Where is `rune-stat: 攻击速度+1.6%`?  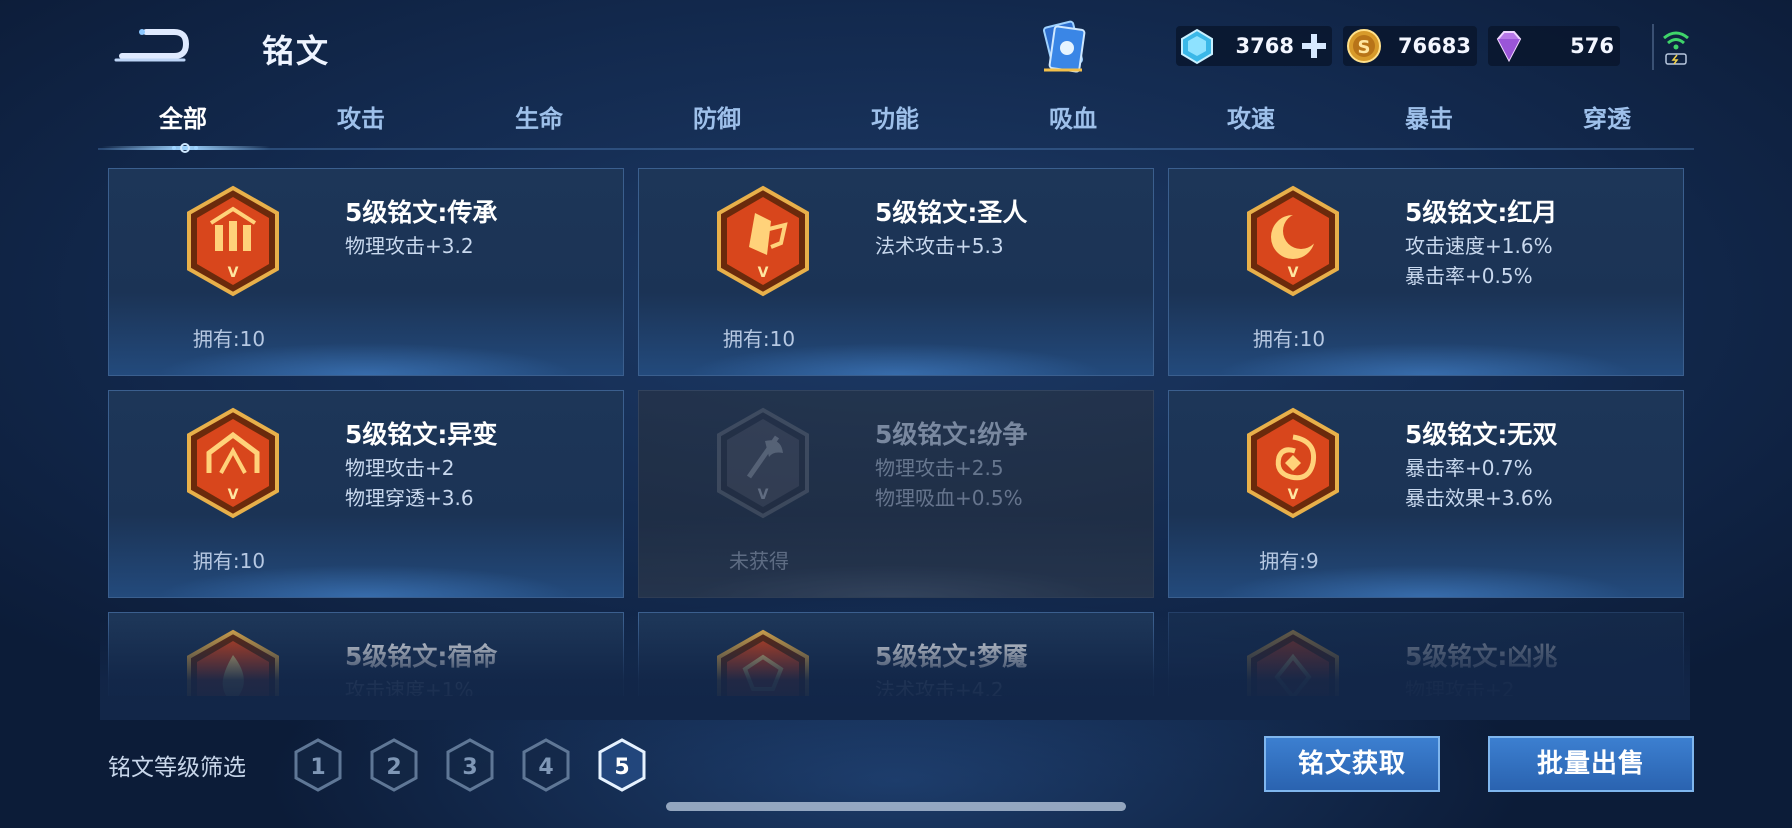 rune-stat: 攻击速度+1.6% is located at coordinates (1479, 246).